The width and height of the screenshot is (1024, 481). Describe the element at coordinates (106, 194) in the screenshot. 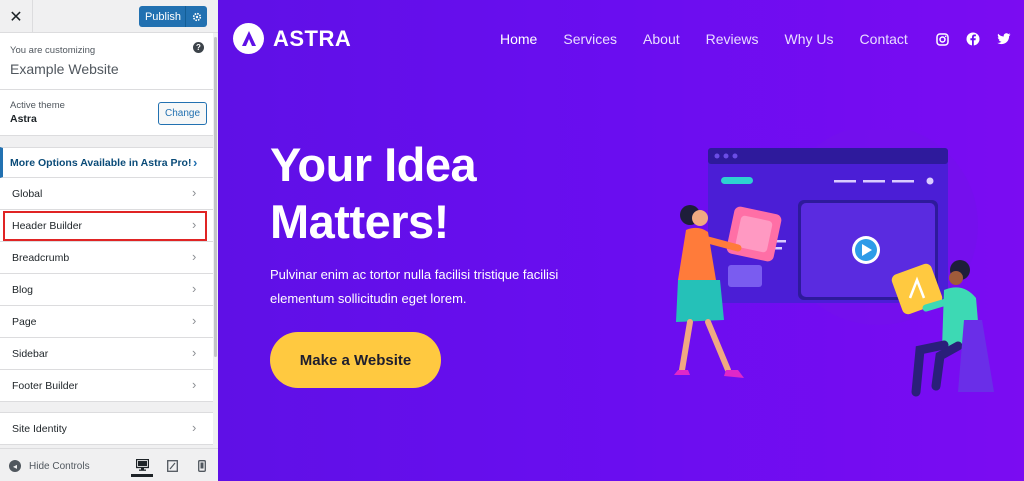

I see `menu-item-global: Global ›` at that location.